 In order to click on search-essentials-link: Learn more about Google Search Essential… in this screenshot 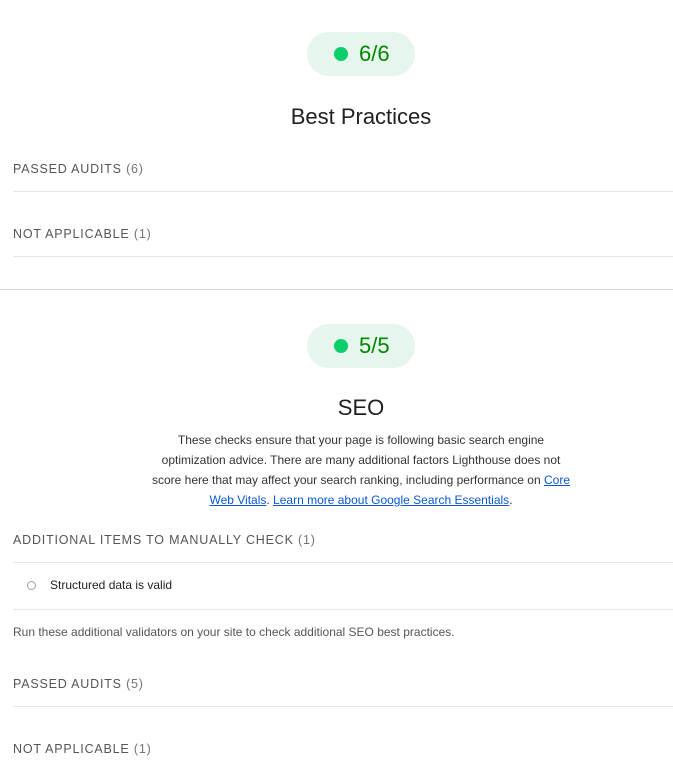, I will do `click(391, 500)`.